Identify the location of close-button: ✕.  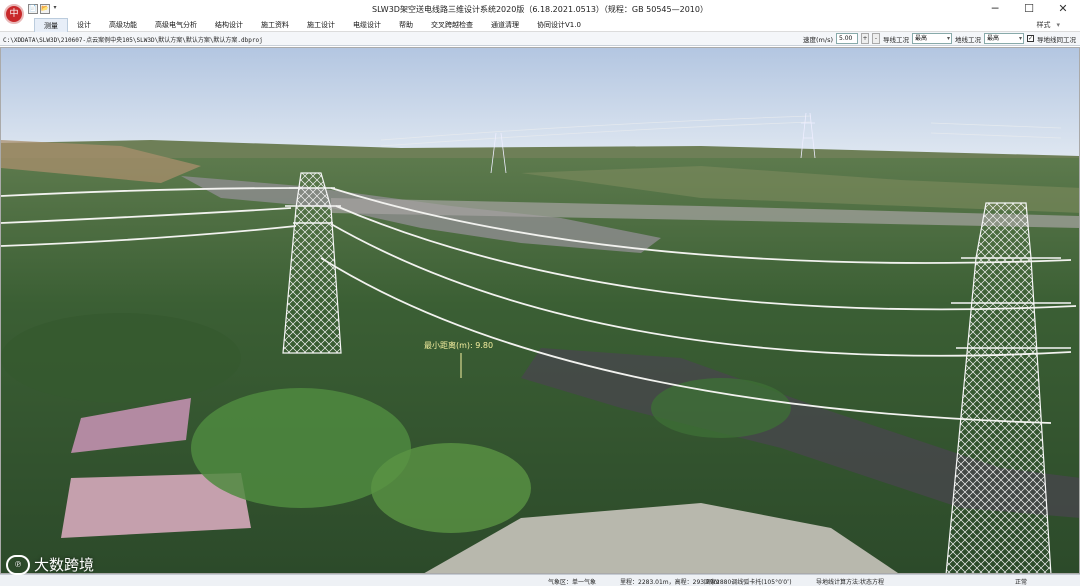
(1063, 9).